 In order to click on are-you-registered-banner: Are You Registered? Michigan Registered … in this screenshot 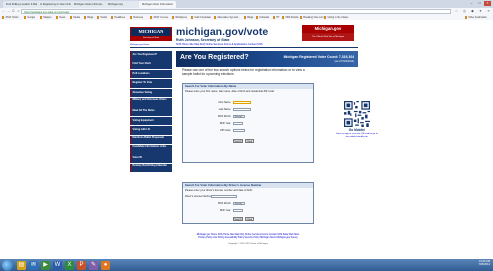, I will do `click(267, 59)`.